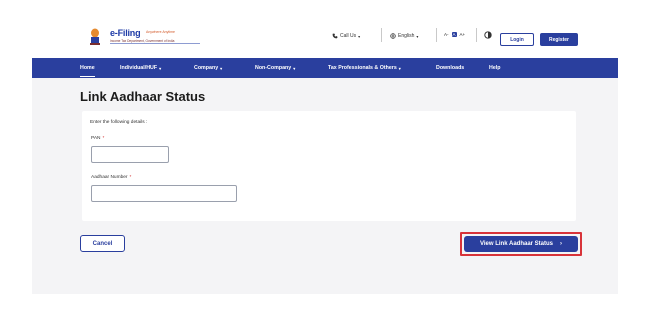  I want to click on call-us-link: Call Us ▾, so click(346, 36).